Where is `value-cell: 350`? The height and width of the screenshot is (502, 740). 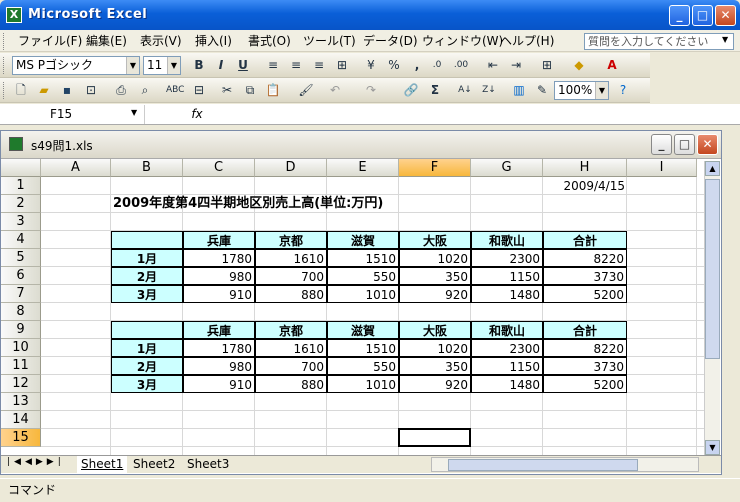 value-cell: 350 is located at coordinates (435, 276).